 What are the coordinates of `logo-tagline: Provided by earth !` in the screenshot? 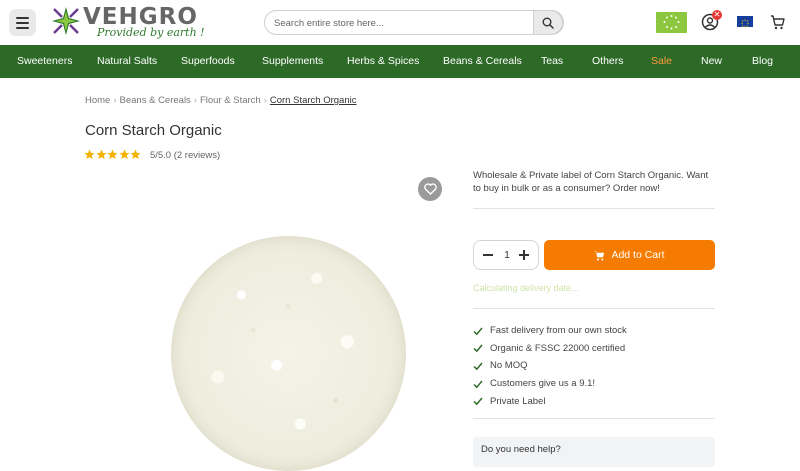 It's located at (151, 32).